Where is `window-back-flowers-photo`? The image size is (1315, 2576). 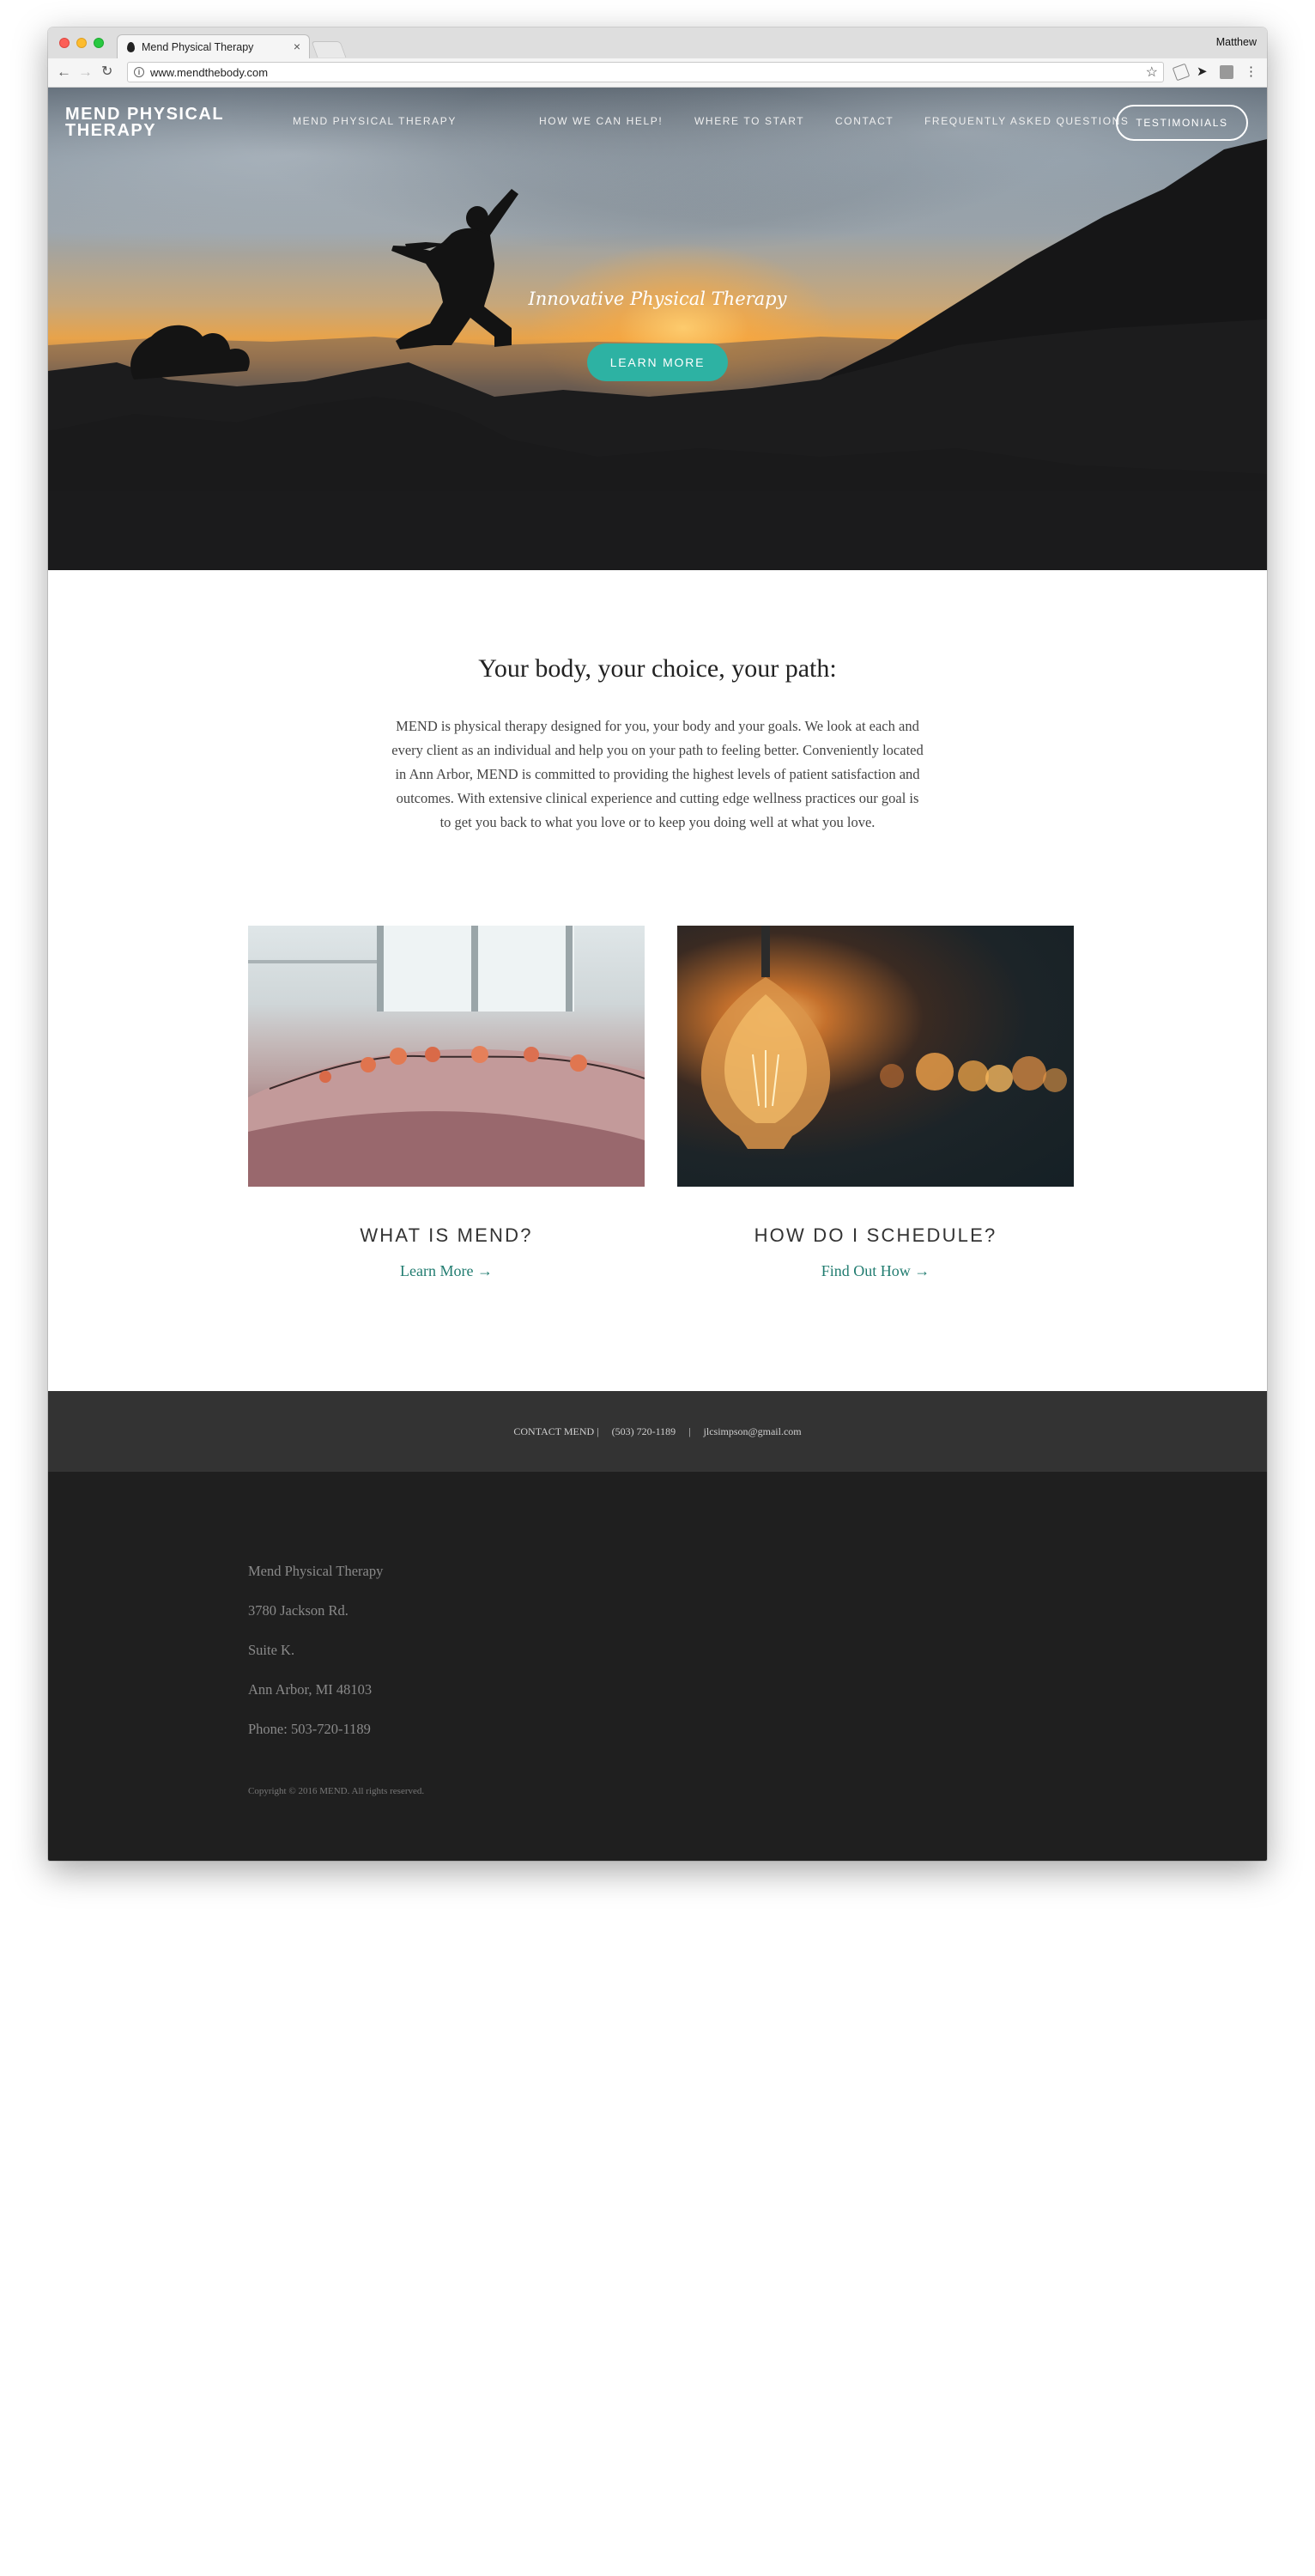 window-back-flowers-photo is located at coordinates (447, 1056).